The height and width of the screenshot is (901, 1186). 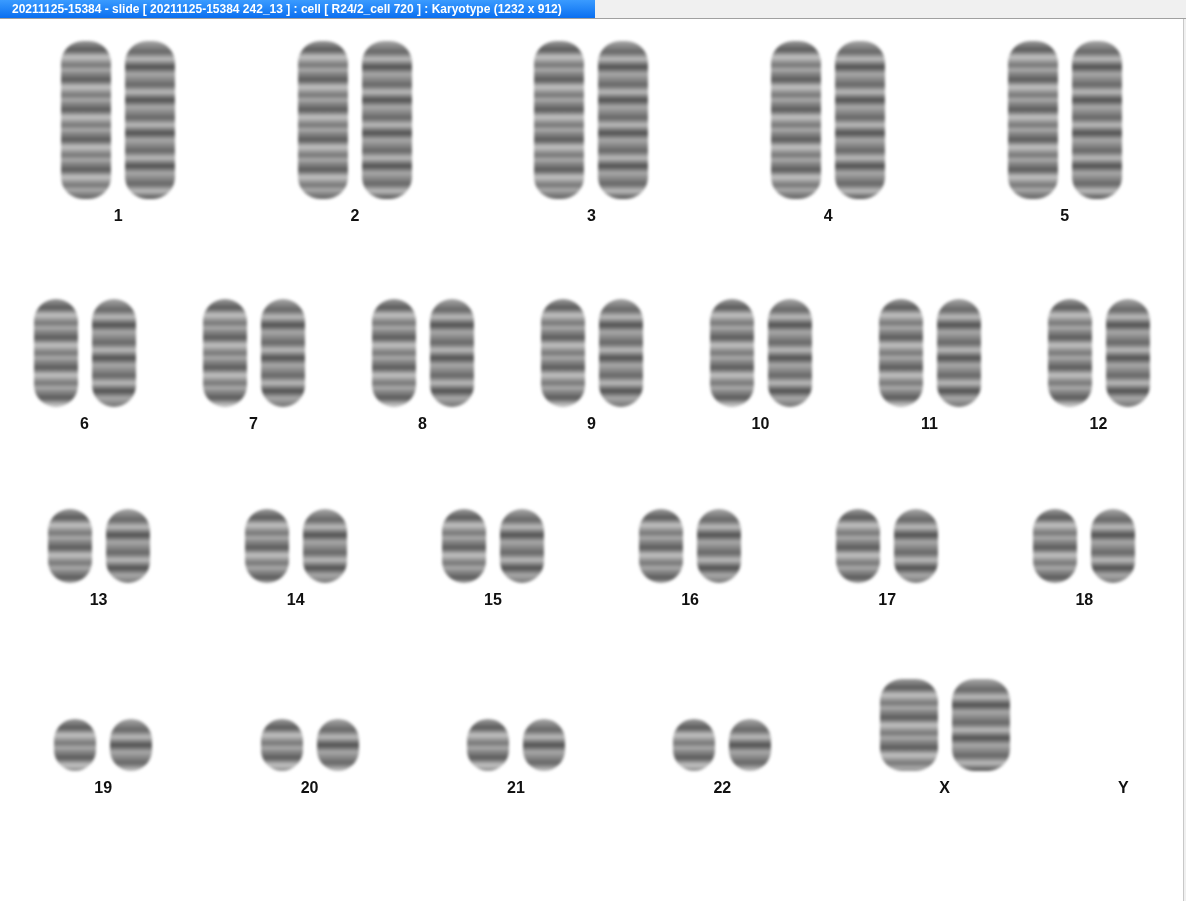 What do you see at coordinates (887, 600) in the screenshot?
I see `chromosome-label: 17` at bounding box center [887, 600].